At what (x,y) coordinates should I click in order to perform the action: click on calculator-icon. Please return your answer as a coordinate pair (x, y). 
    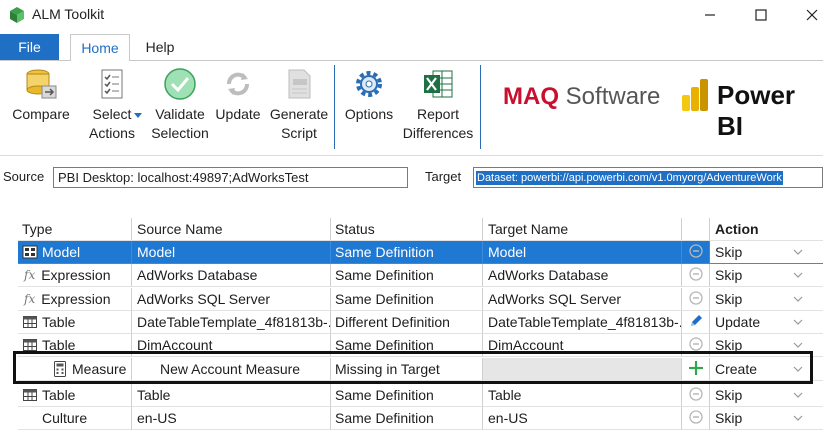
    Looking at the image, I should click on (60, 369).